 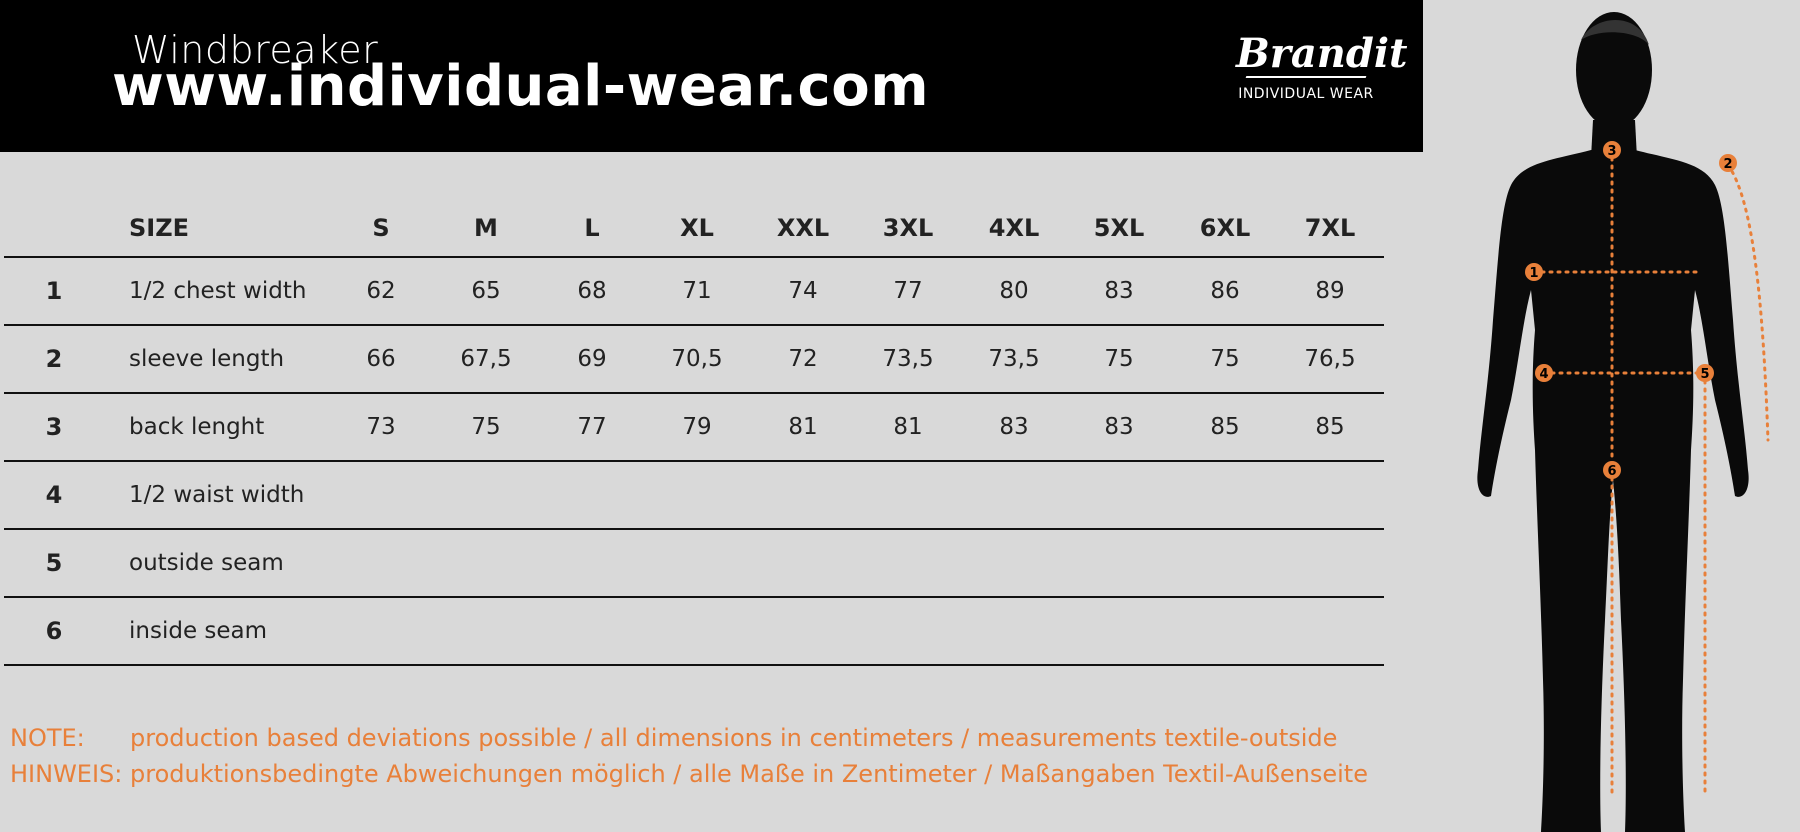 What do you see at coordinates (1225, 291) in the screenshot?
I see `table-cell: 86` at bounding box center [1225, 291].